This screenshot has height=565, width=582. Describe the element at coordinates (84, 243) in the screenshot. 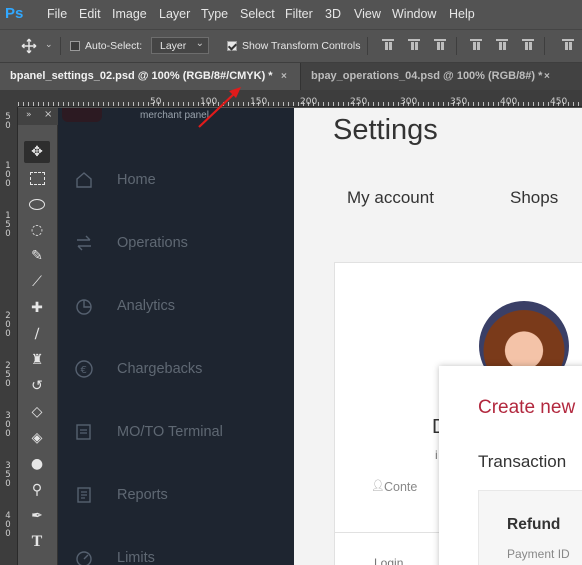

I see `arrows-icon` at that location.